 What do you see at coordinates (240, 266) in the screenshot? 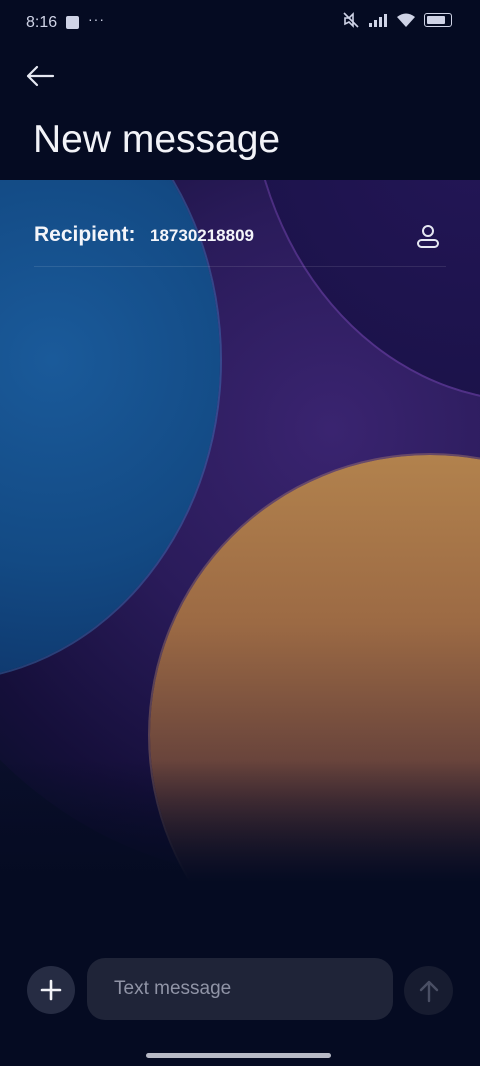
I see `recipient-divider` at bounding box center [240, 266].